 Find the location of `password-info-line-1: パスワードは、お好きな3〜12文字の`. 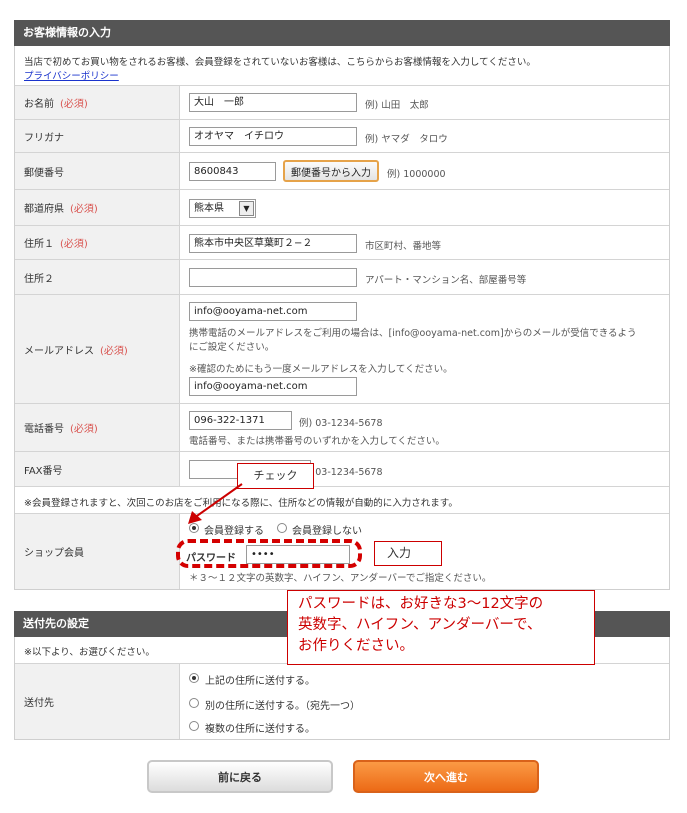

password-info-line-1: パスワードは、お好きな3〜12文字の is located at coordinates (421, 604).